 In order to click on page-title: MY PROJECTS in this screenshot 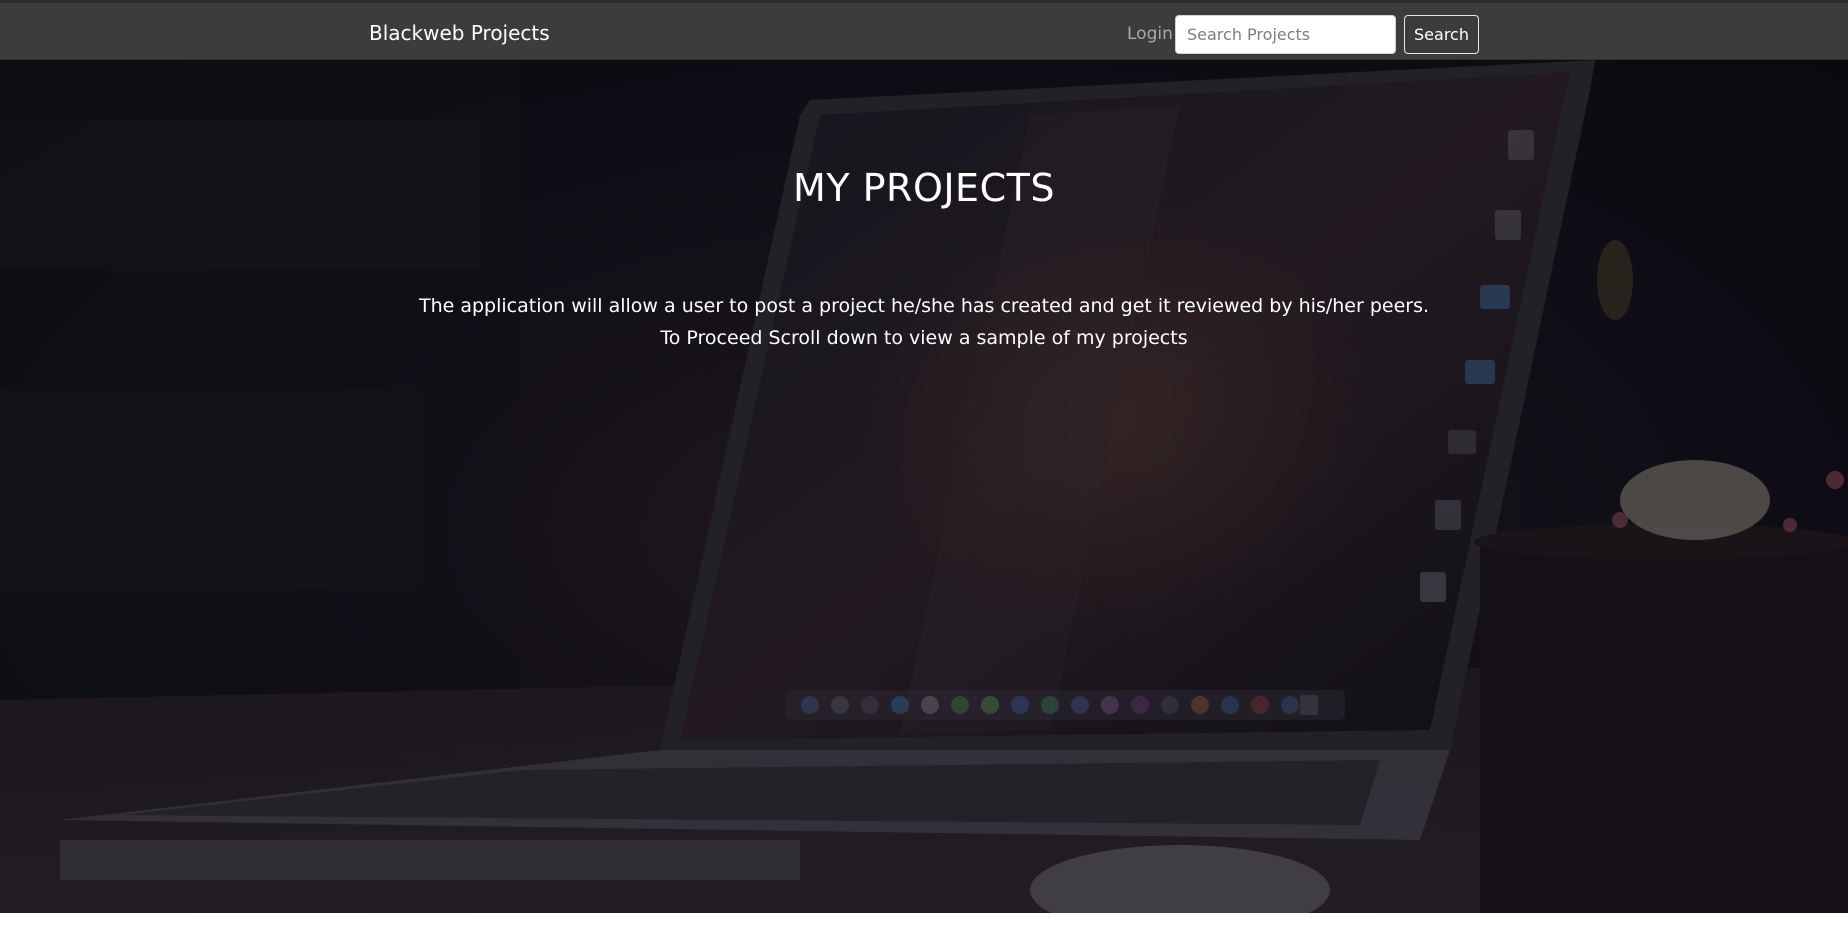, I will do `click(924, 188)`.